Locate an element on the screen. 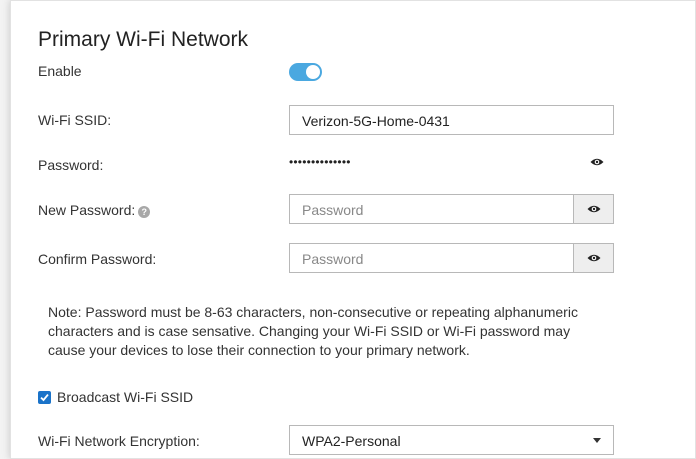  broadcast-checkbox is located at coordinates (44, 397).